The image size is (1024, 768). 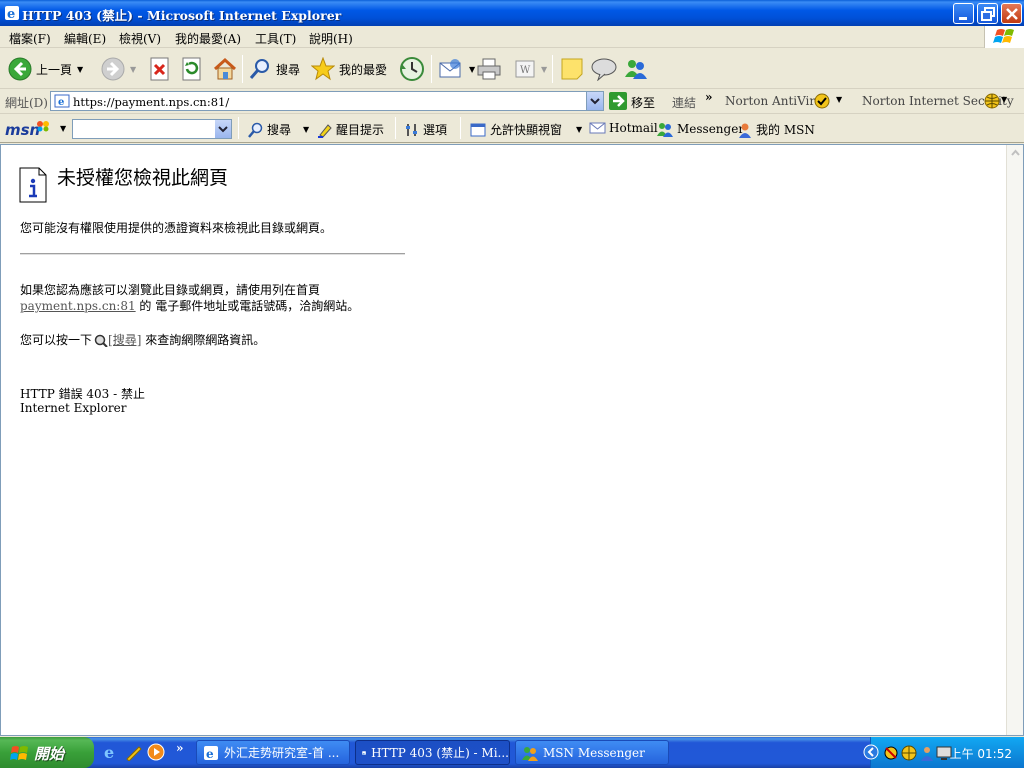 What do you see at coordinates (223, 129) in the screenshot?
I see `msn-search-dropdown` at bounding box center [223, 129].